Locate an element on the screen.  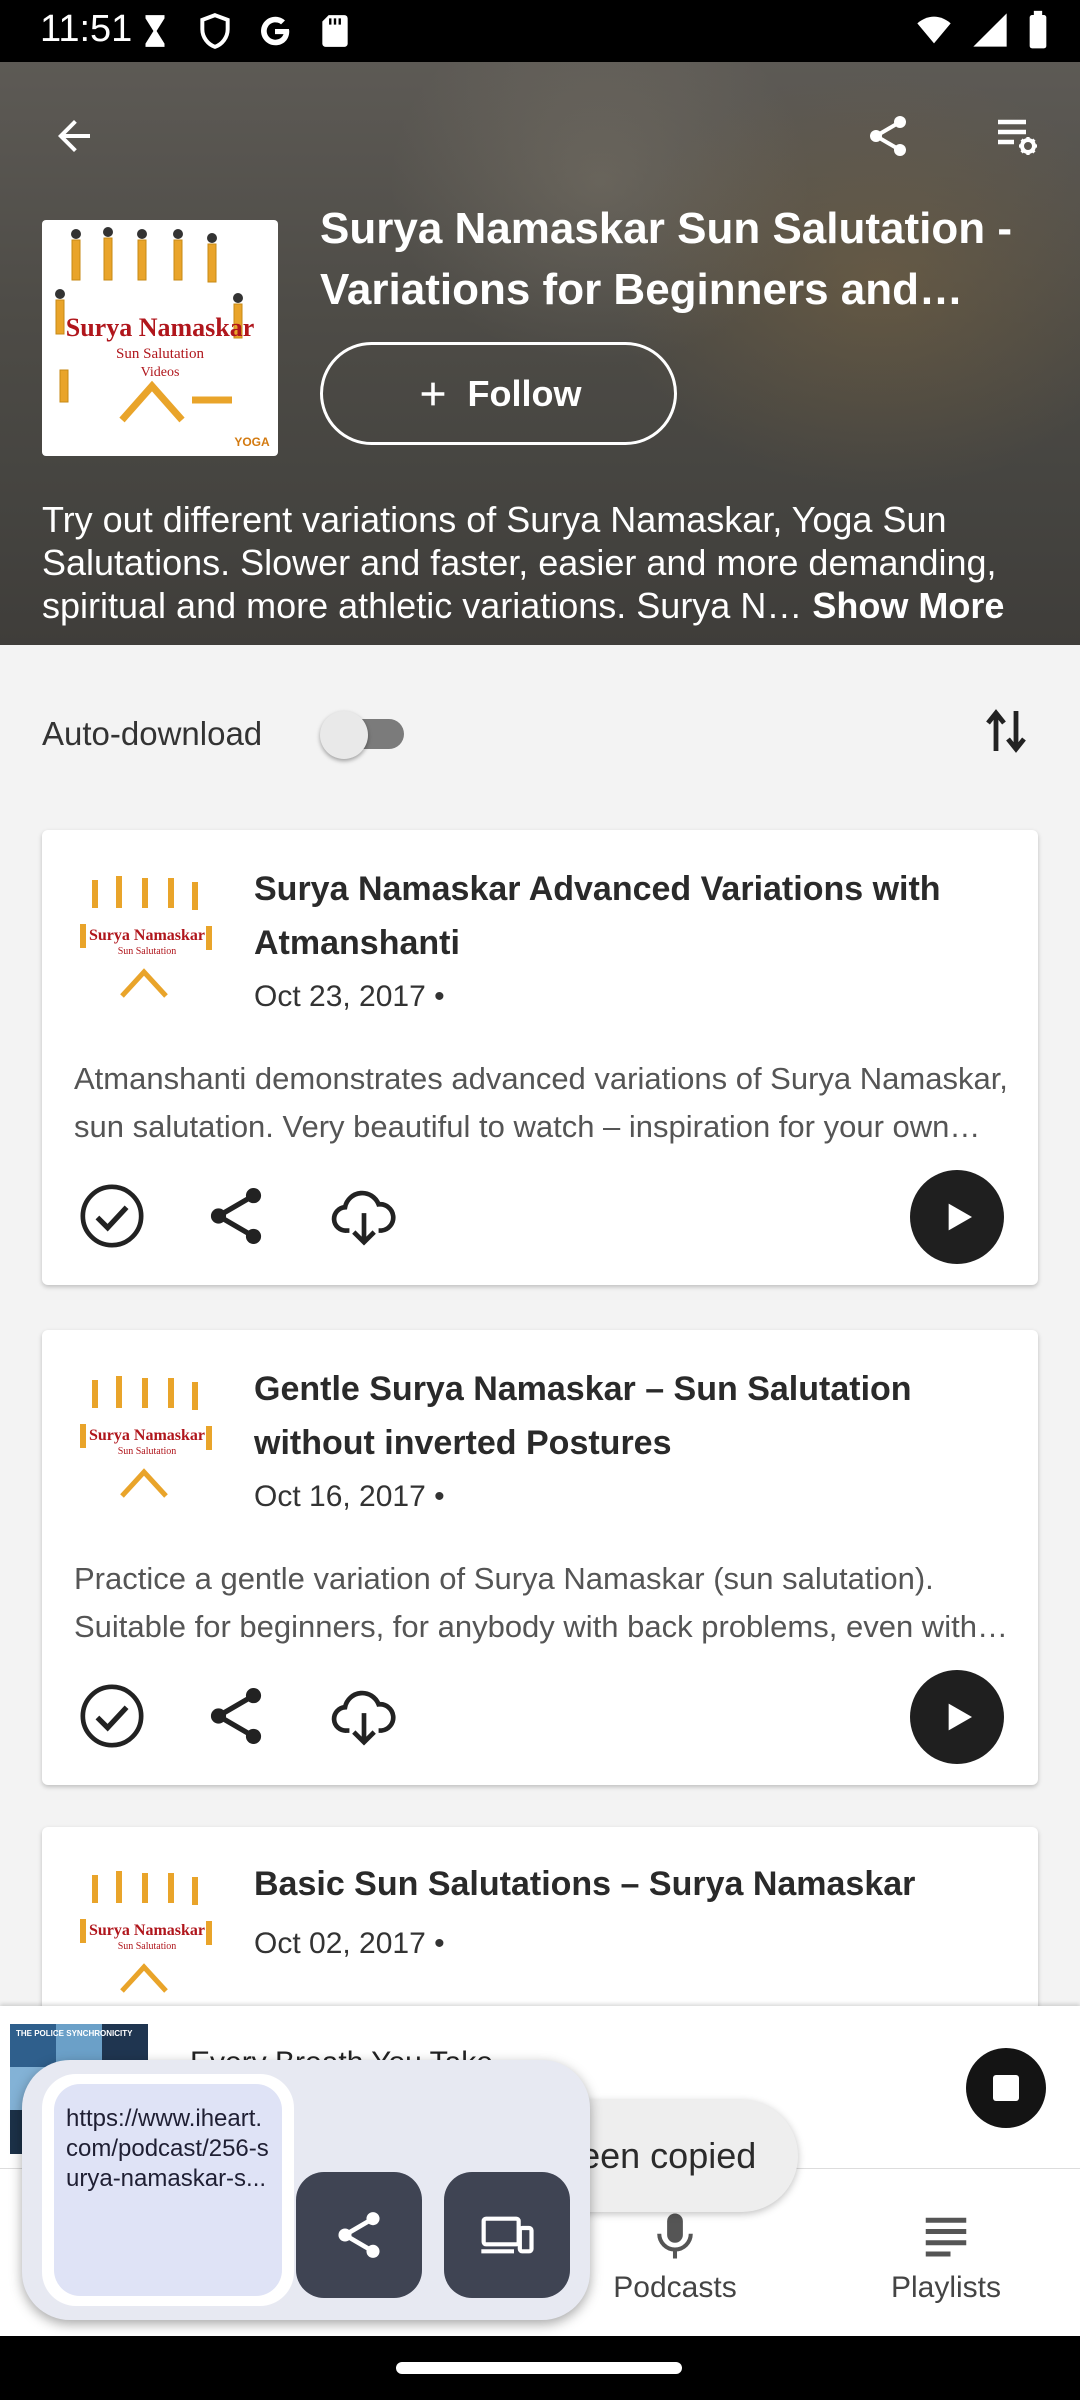
cover-badge-text: YOGA is located at coordinates (252, 442).